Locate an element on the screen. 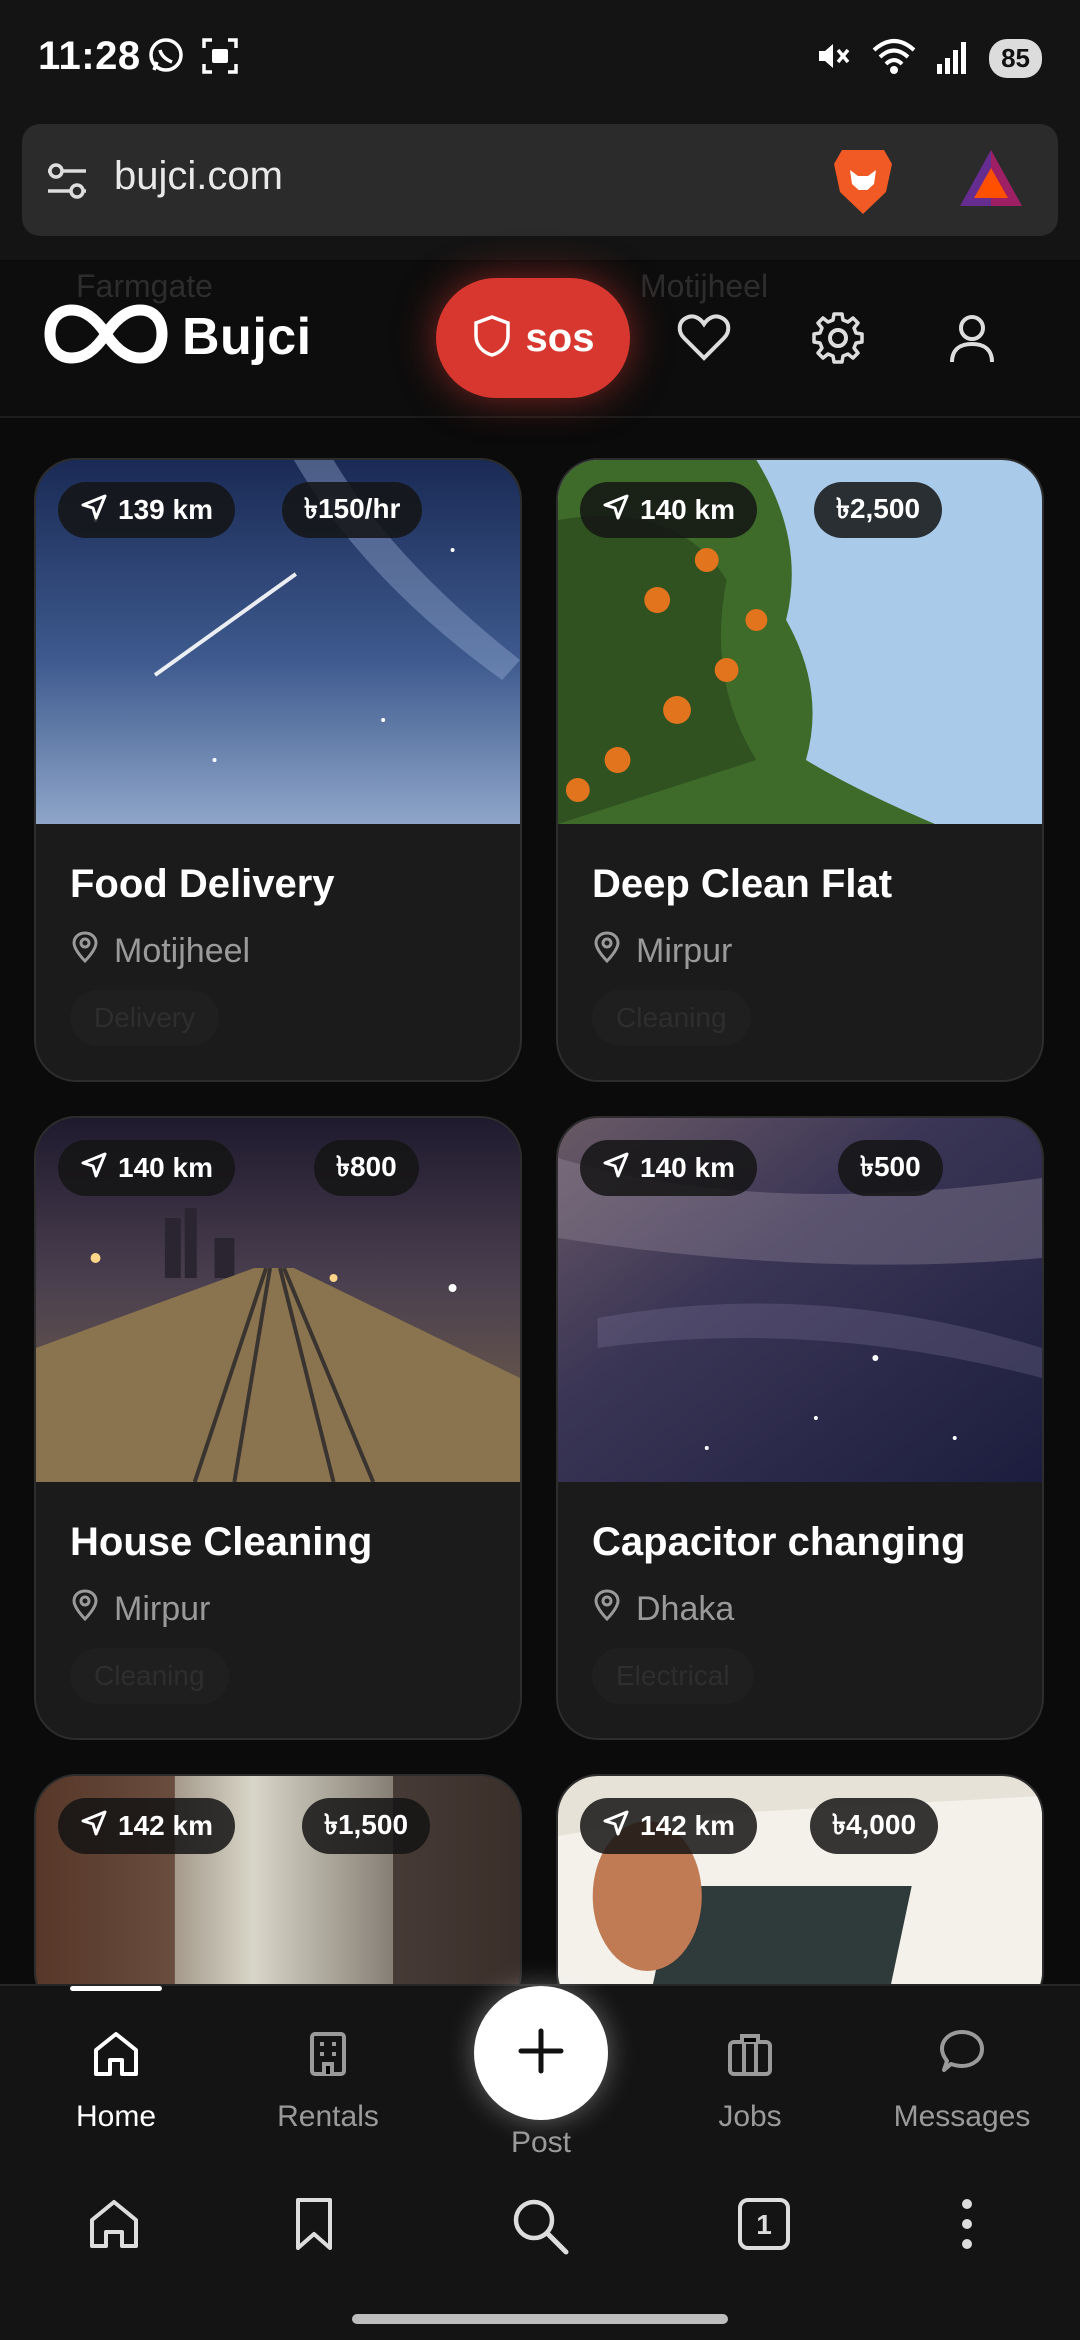  profile-icon is located at coordinates (972, 340).